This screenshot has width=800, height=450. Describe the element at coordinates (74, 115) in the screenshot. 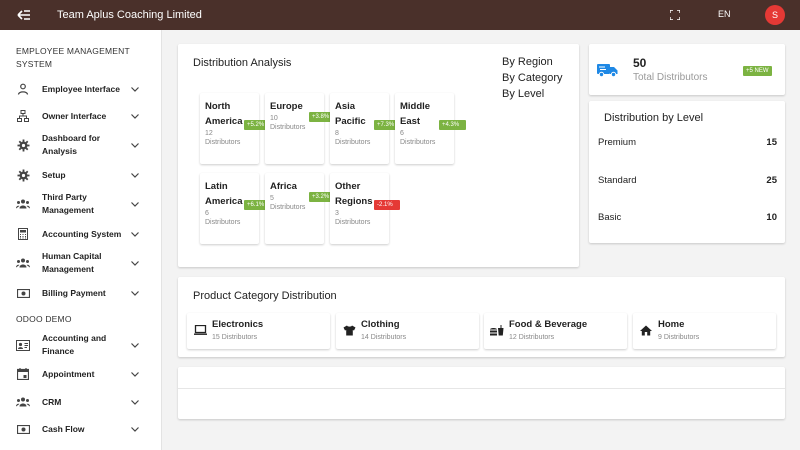

I see `sidebar-item-label: Owner Interface` at that location.